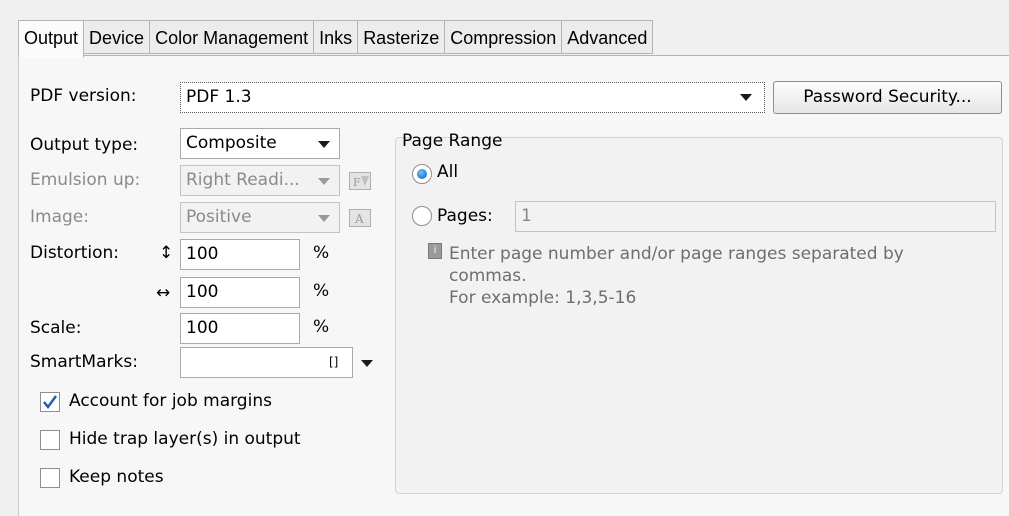 The width and height of the screenshot is (1009, 516). What do you see at coordinates (472, 97) in the screenshot?
I see `pdf-version-select: PDF 1.3` at bounding box center [472, 97].